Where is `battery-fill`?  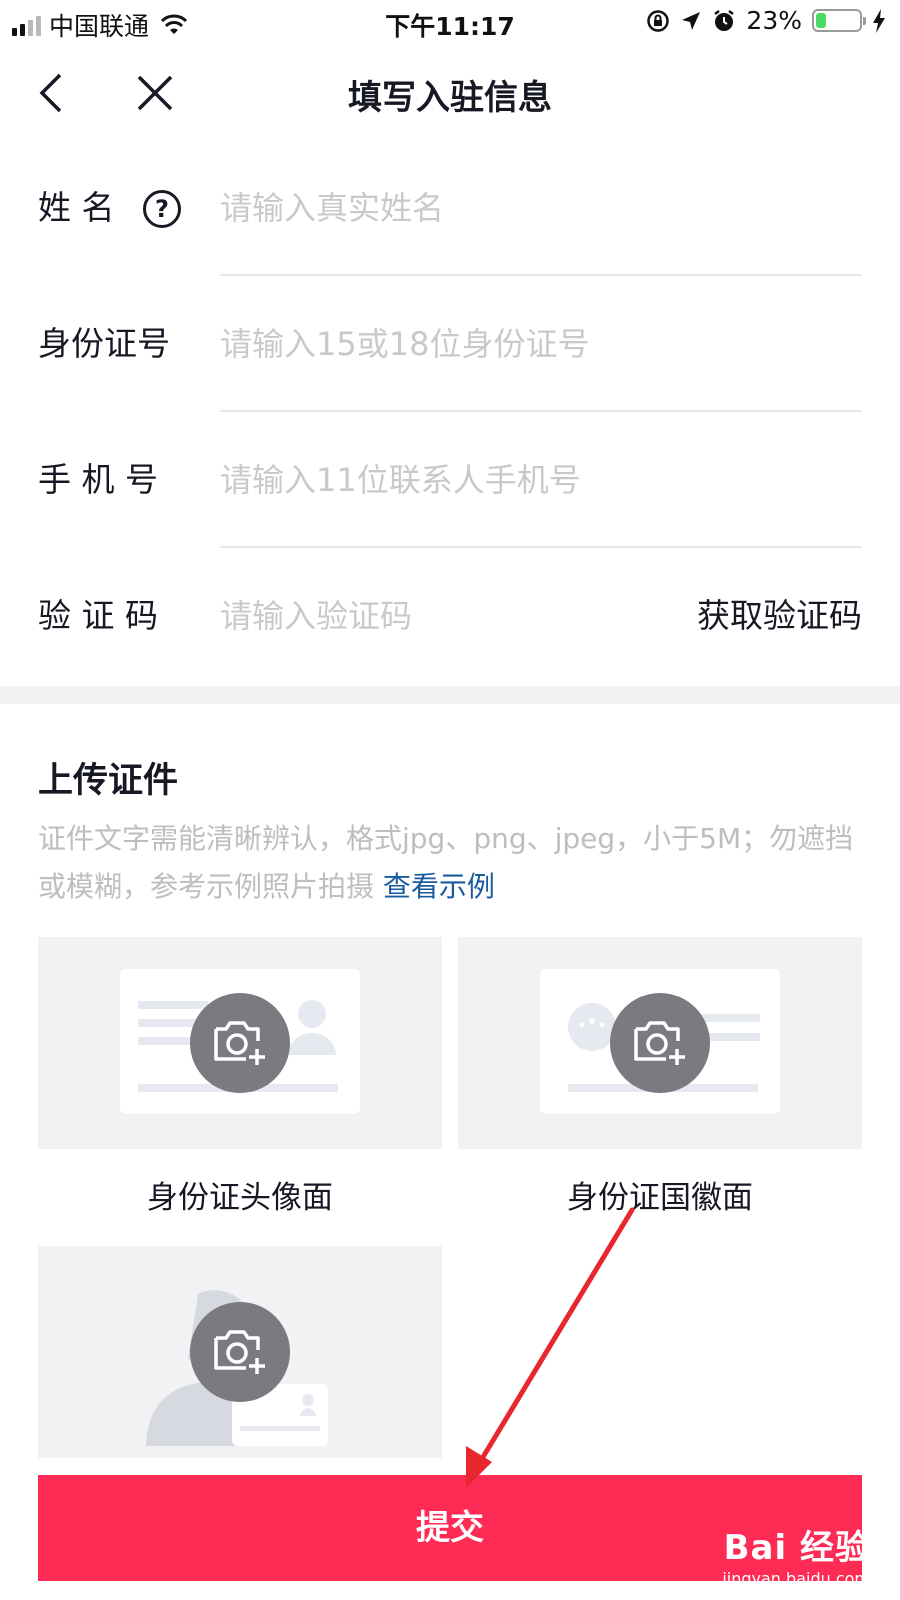 battery-fill is located at coordinates (821, 20).